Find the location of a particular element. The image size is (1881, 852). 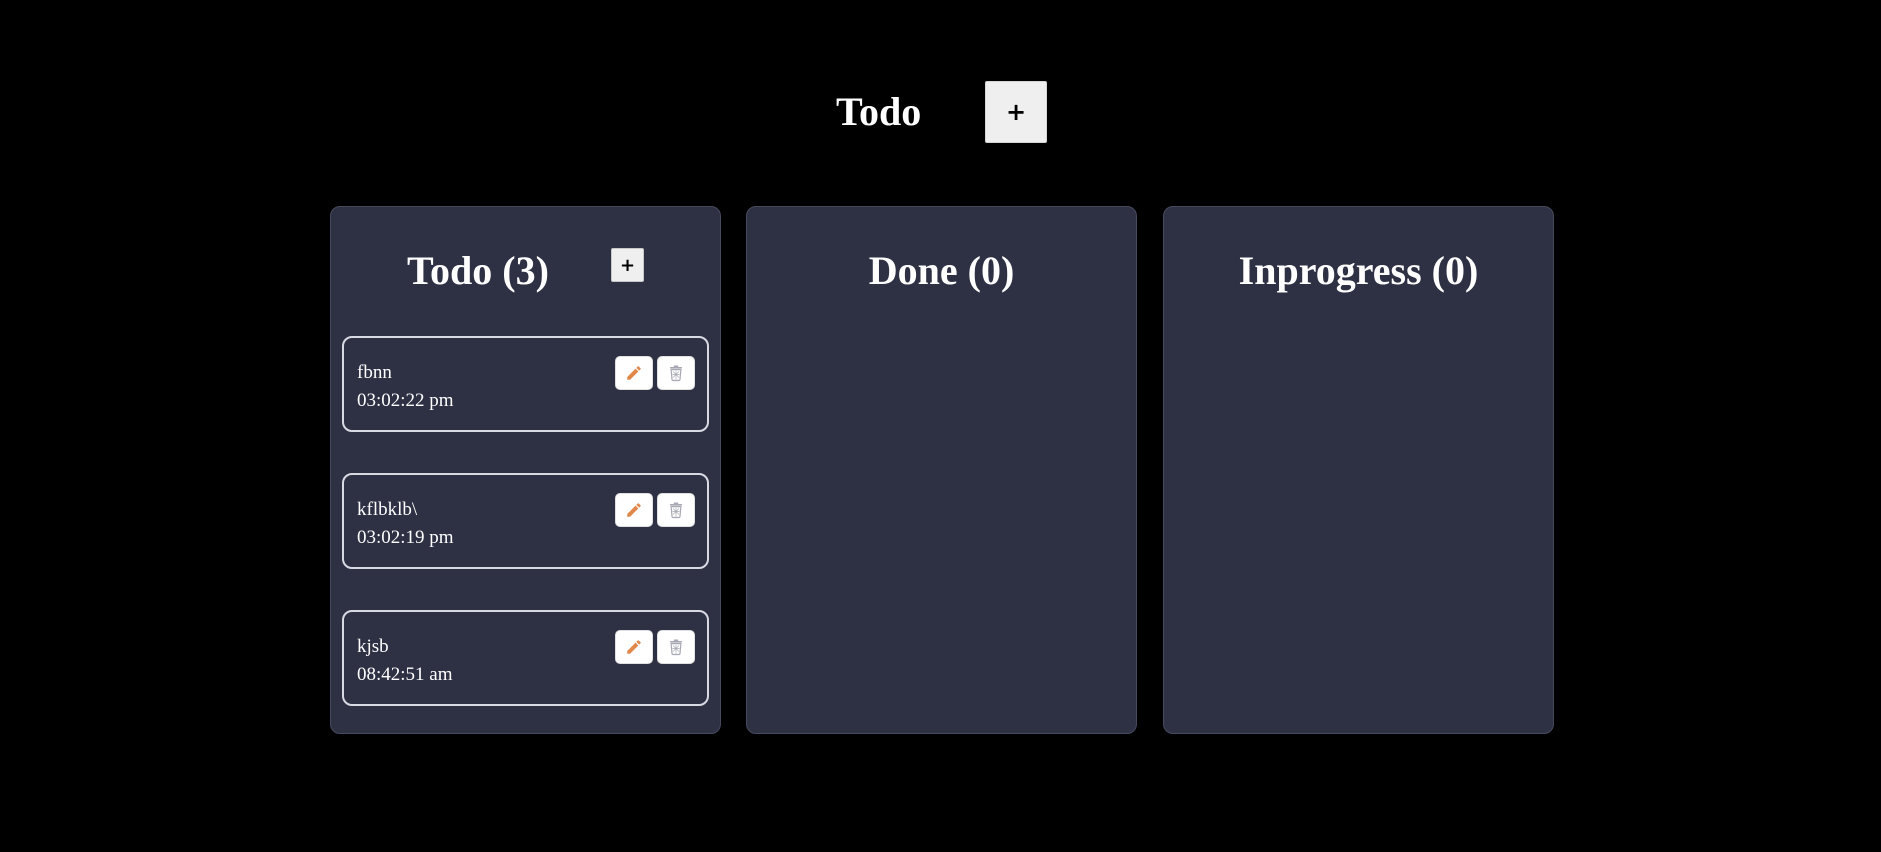

column-title: Done (0) is located at coordinates (941, 270).